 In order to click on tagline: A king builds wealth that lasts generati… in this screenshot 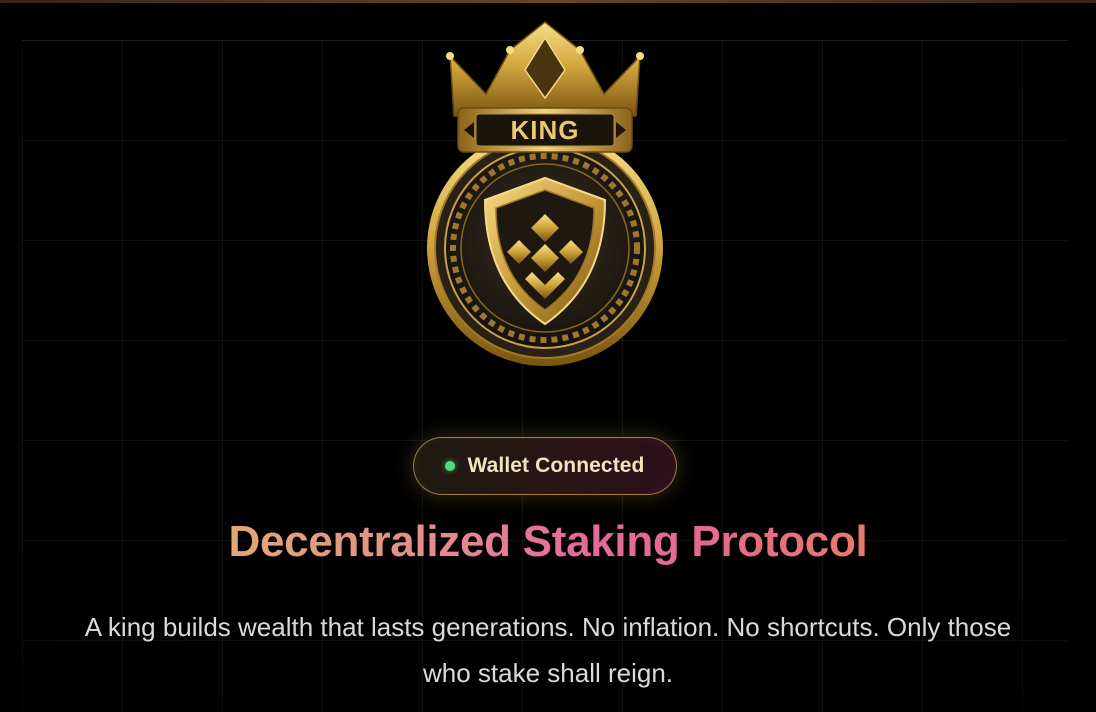, I will do `click(548, 650)`.